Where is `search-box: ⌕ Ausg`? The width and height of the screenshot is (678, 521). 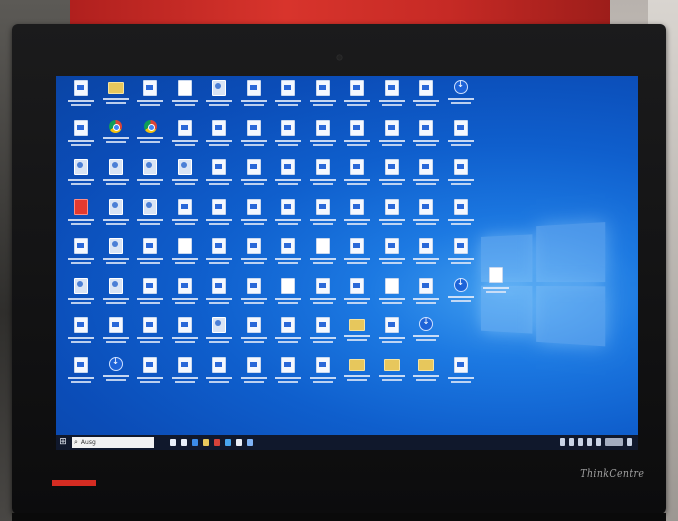
search-box: ⌕ Ausg is located at coordinates (113, 442).